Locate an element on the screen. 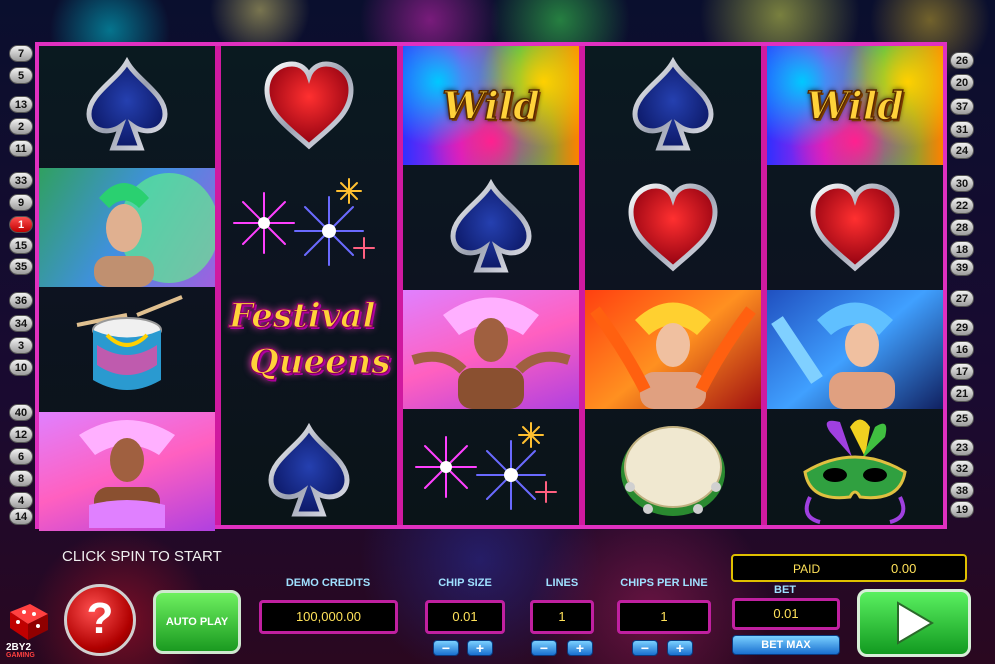  payline-badge: 29 is located at coordinates (962, 327).